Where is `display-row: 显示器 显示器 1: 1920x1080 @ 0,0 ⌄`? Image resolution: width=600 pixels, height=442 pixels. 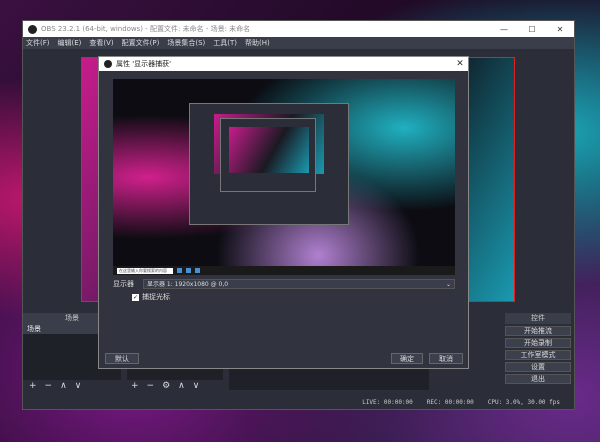
display-row: 显示器 显示器 1: 1920x1080 @ 0,0 ⌄ is located at coordinates (284, 283).